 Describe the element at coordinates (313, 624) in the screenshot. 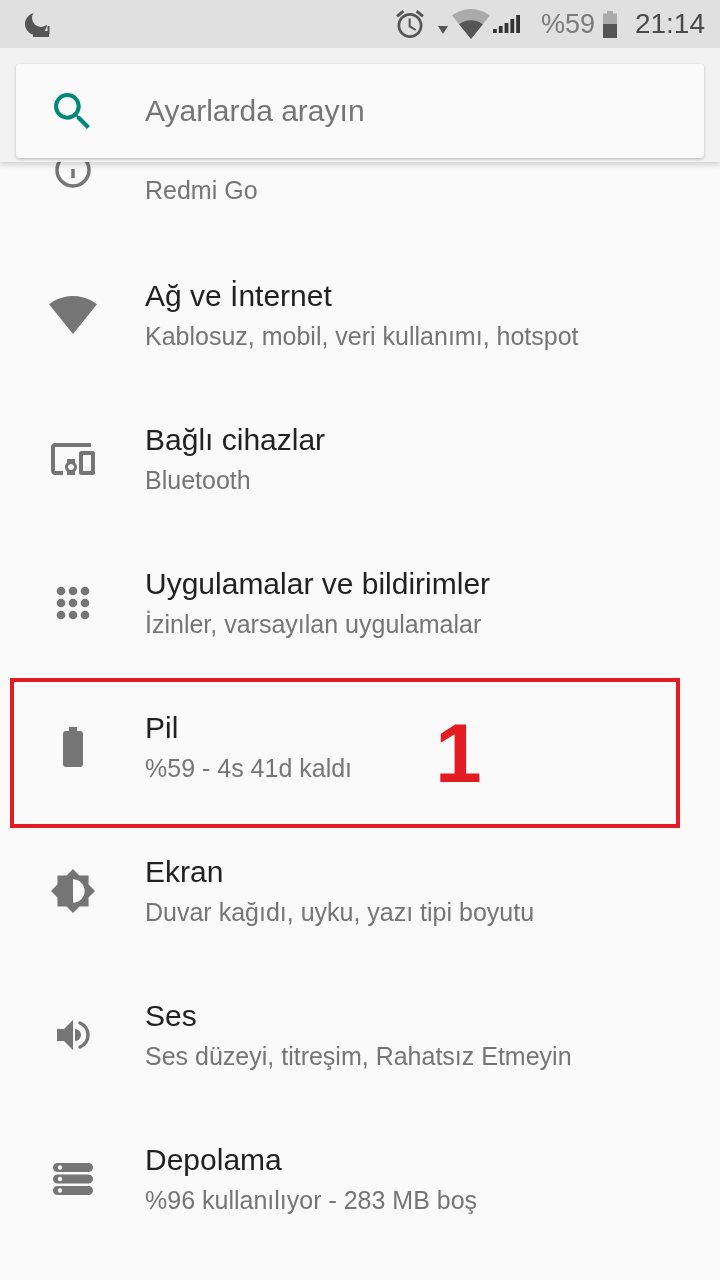

I see `settings-summary: İzinler, varsayılan uygulamalar` at that location.